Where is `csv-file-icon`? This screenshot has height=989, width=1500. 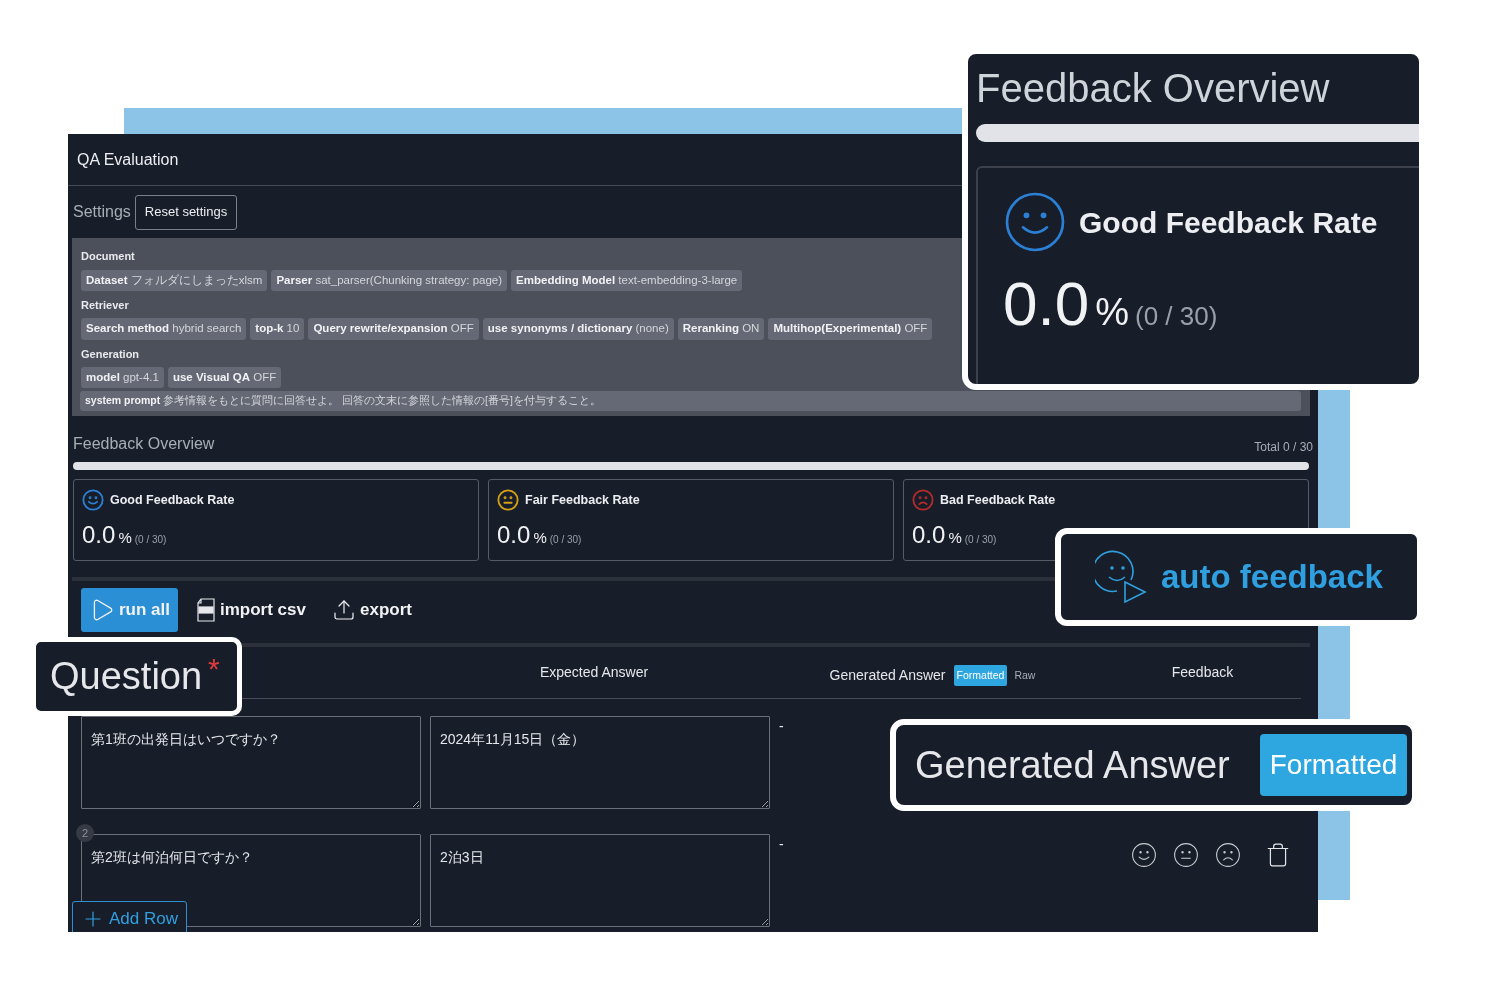
csv-file-icon is located at coordinates (206, 610).